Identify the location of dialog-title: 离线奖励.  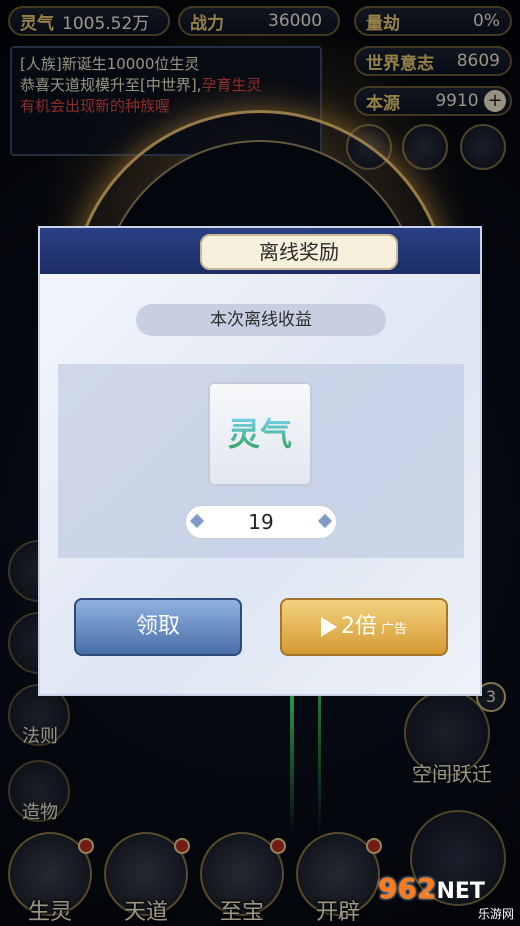
(299, 252).